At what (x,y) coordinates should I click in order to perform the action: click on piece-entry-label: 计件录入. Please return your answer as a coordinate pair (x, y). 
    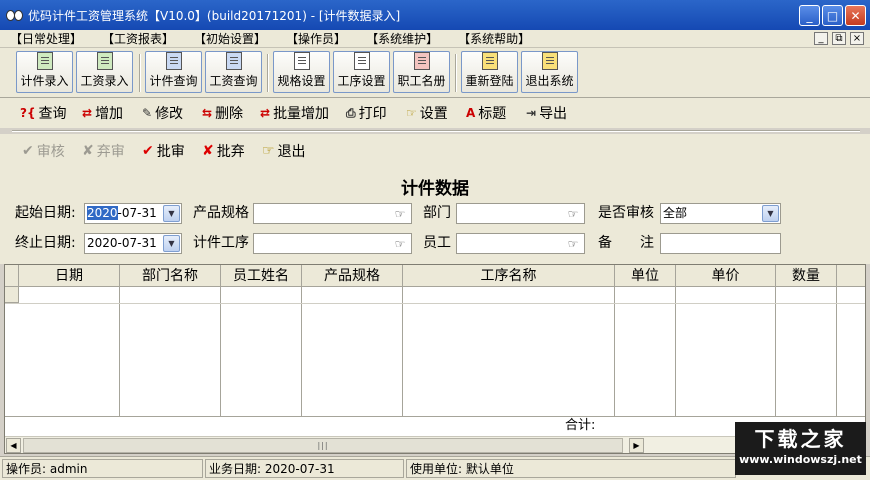
    Looking at the image, I should click on (44, 81).